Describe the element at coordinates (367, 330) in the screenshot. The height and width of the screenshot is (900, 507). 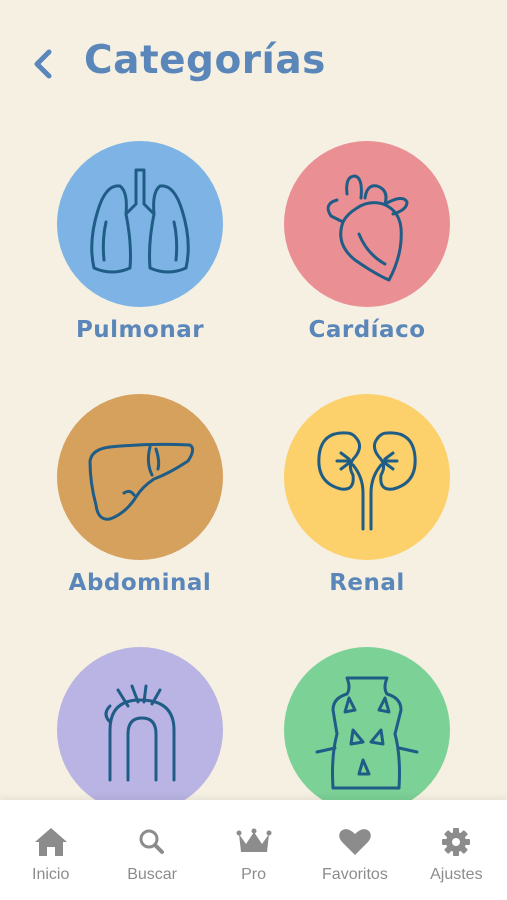
I see `category-label: Cardíaco` at that location.